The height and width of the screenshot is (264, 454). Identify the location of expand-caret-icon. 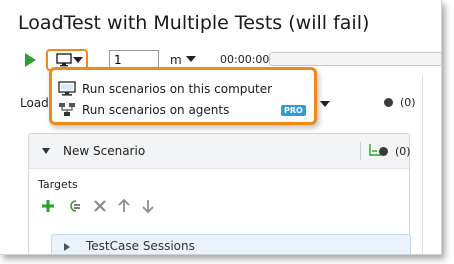
(67, 247).